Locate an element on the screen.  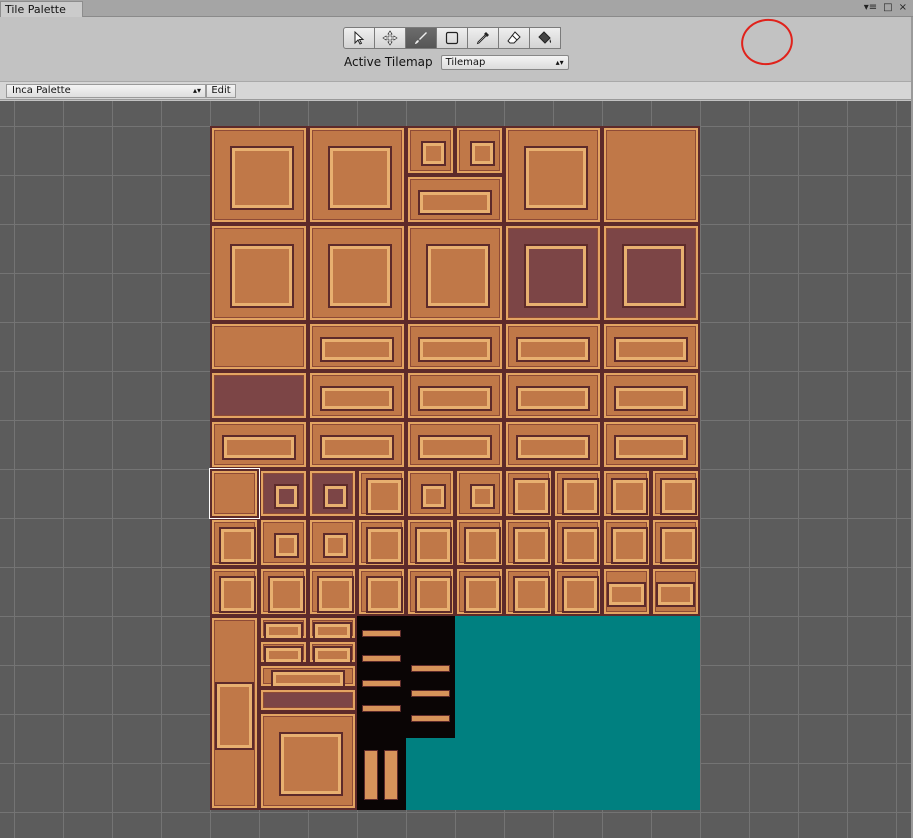
paint-brush-icon is located at coordinates (421, 38).